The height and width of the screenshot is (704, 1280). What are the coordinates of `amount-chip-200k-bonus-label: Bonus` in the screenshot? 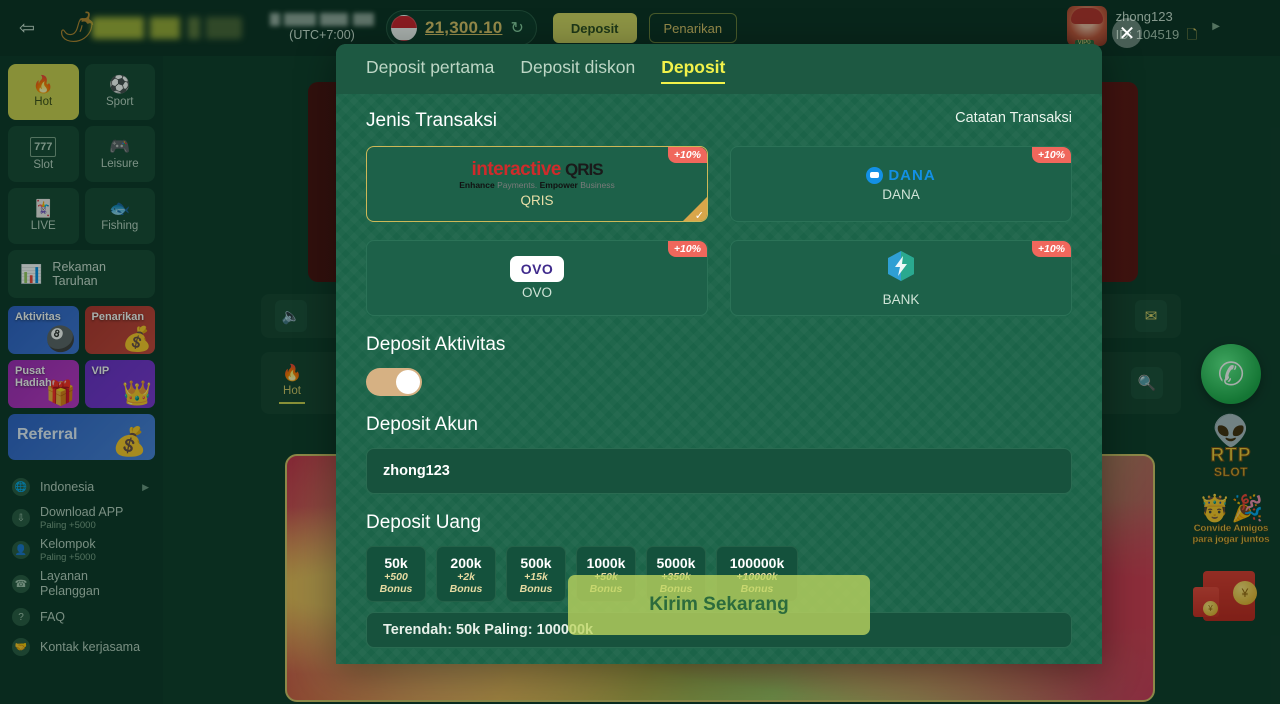 It's located at (466, 589).